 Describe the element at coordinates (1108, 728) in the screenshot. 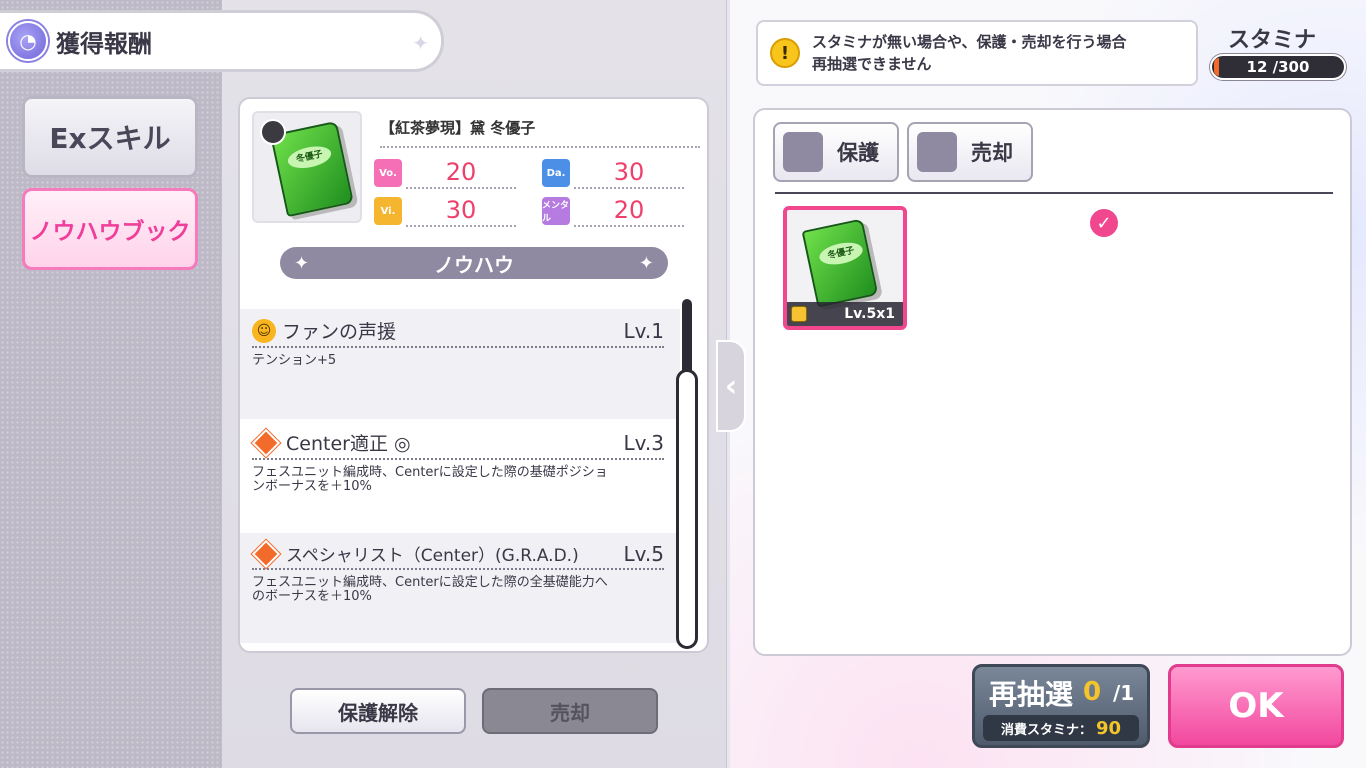

I see `reroll-cost-value: 90` at that location.